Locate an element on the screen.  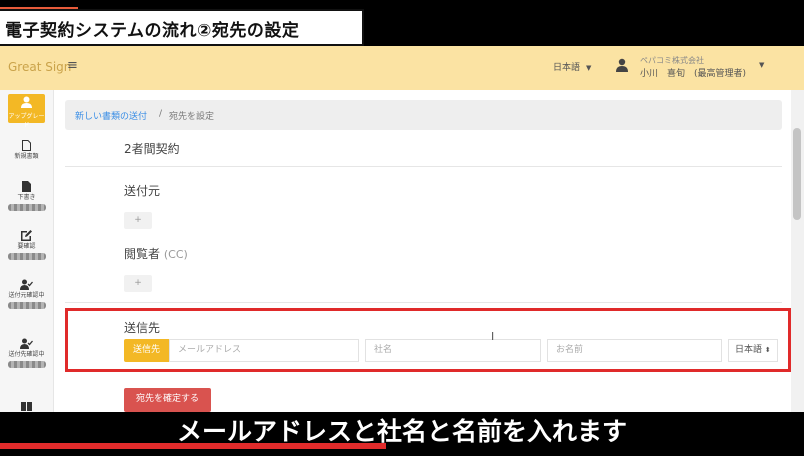
brand-logo: Great Sign is located at coordinates (39, 67).